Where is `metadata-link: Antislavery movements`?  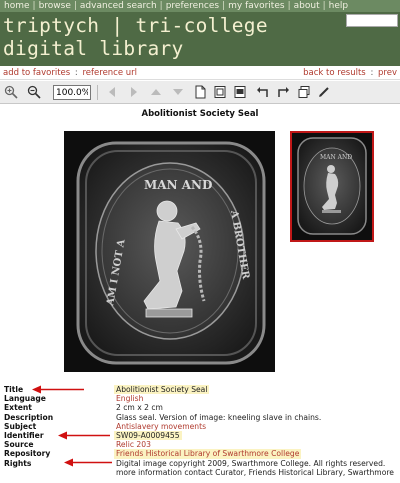
metadata-link: Antislavery movements is located at coordinates (161, 426).